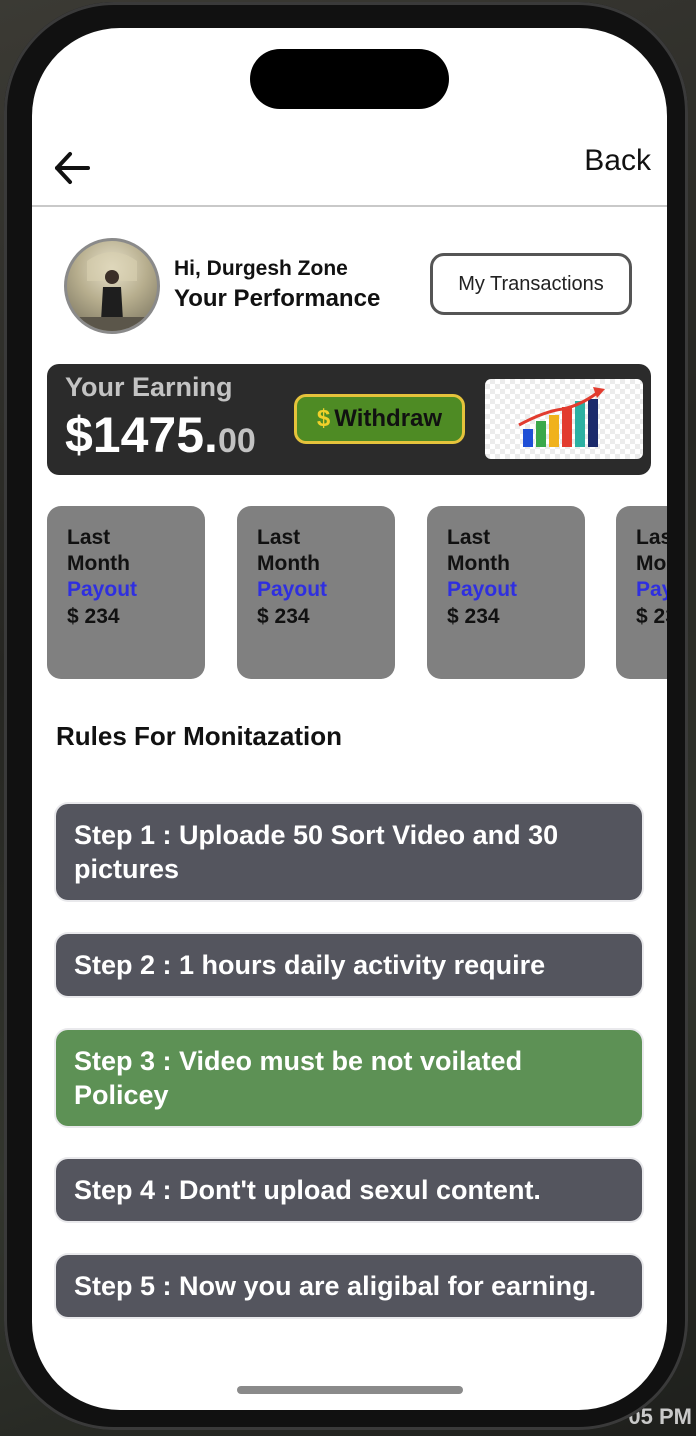 This screenshot has height=1436, width=696. What do you see at coordinates (349, 167) in the screenshot?
I see `navigation-bar: Back` at bounding box center [349, 167].